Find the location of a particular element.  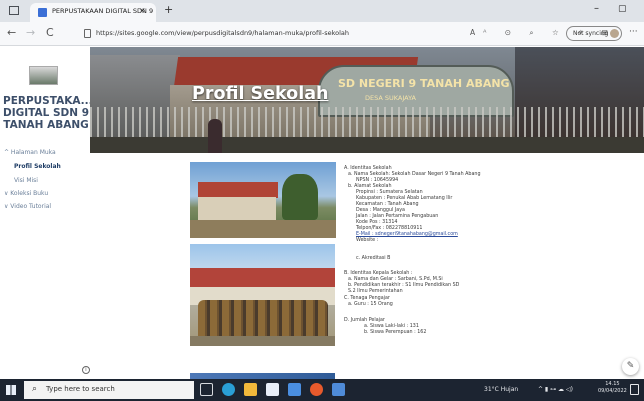

app-icon is located at coordinates (294, 389).